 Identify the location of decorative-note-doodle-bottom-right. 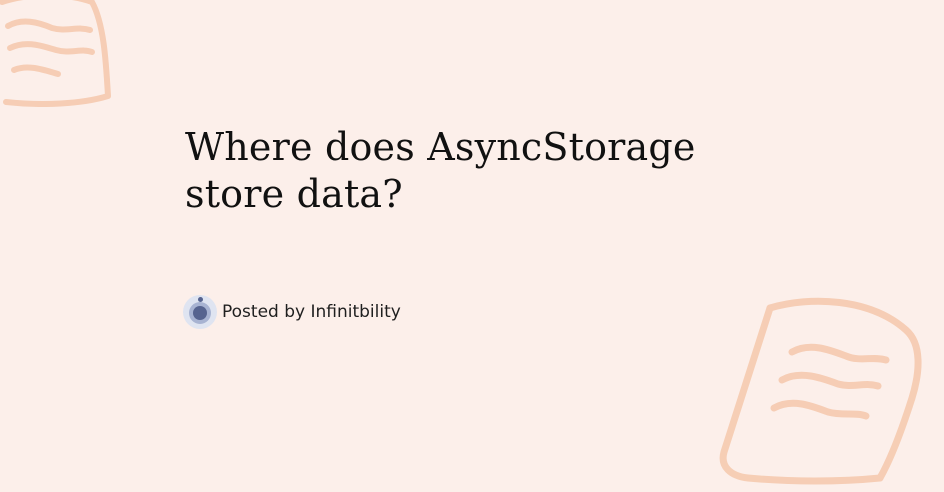
(820, 391).